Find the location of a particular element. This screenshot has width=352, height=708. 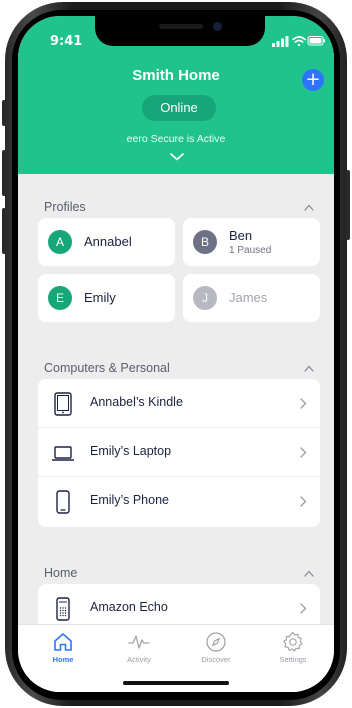

device-name: Annabel’s Kindle is located at coordinates (136, 402).